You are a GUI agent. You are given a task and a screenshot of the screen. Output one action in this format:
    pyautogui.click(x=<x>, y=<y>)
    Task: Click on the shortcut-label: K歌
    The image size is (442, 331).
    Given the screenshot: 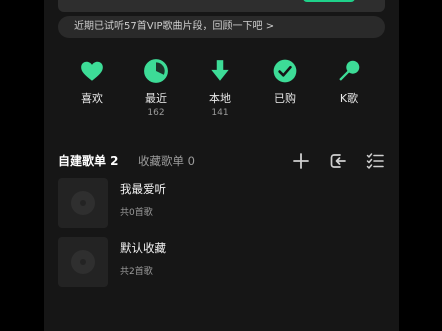 What is the action you would take?
    pyautogui.click(x=349, y=98)
    